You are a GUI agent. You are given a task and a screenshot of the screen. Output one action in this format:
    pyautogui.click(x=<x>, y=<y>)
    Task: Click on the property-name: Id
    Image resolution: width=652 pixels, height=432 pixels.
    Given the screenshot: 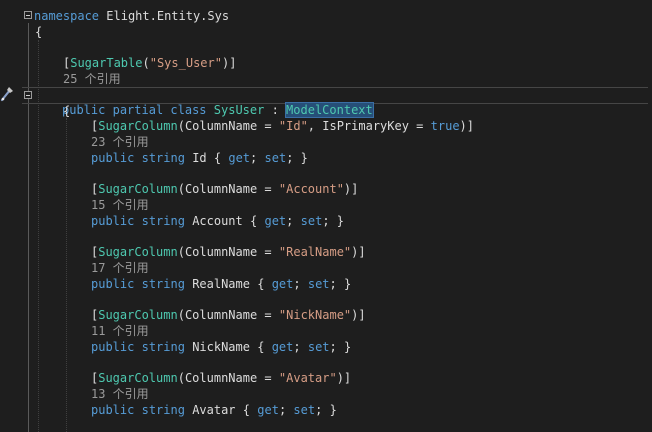 What is the action you would take?
    pyautogui.click(x=199, y=158)
    